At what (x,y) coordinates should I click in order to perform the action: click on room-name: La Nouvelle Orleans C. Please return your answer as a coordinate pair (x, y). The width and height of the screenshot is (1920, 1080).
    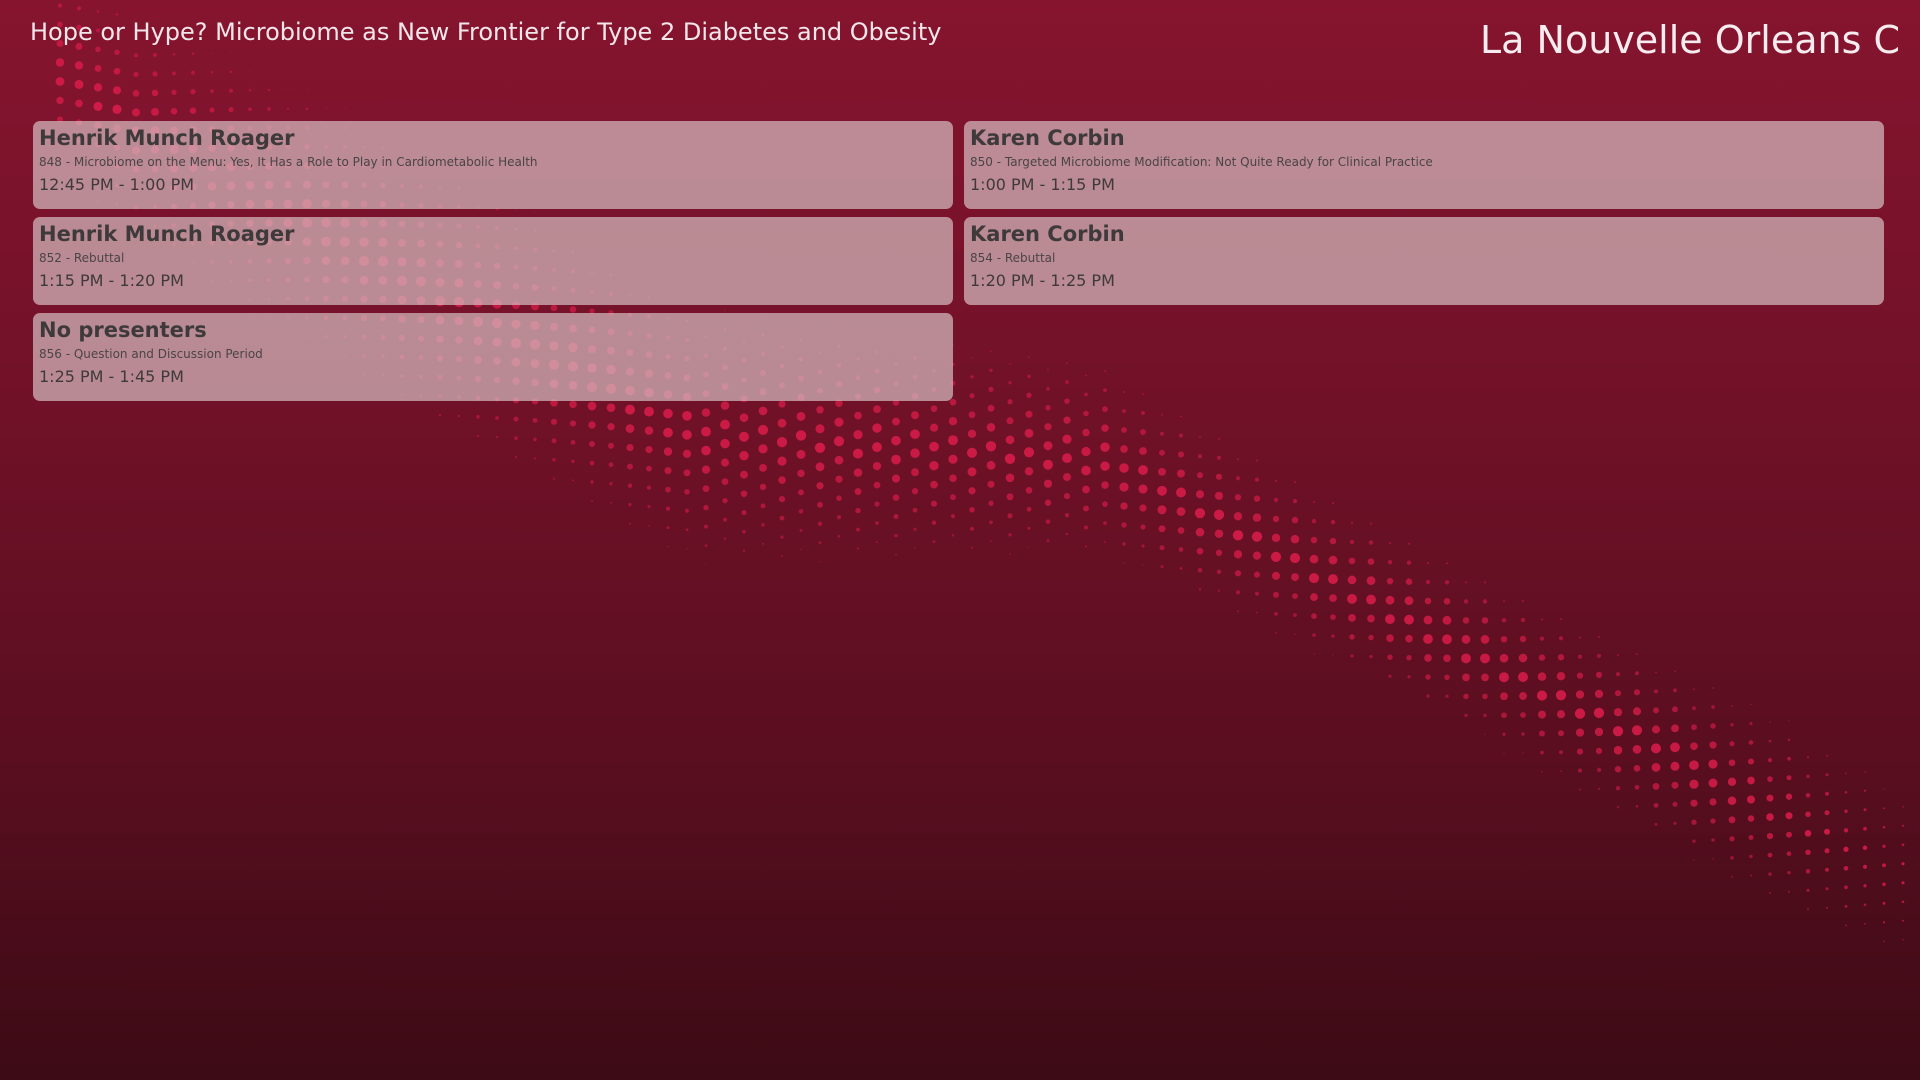
    Looking at the image, I should click on (1690, 40).